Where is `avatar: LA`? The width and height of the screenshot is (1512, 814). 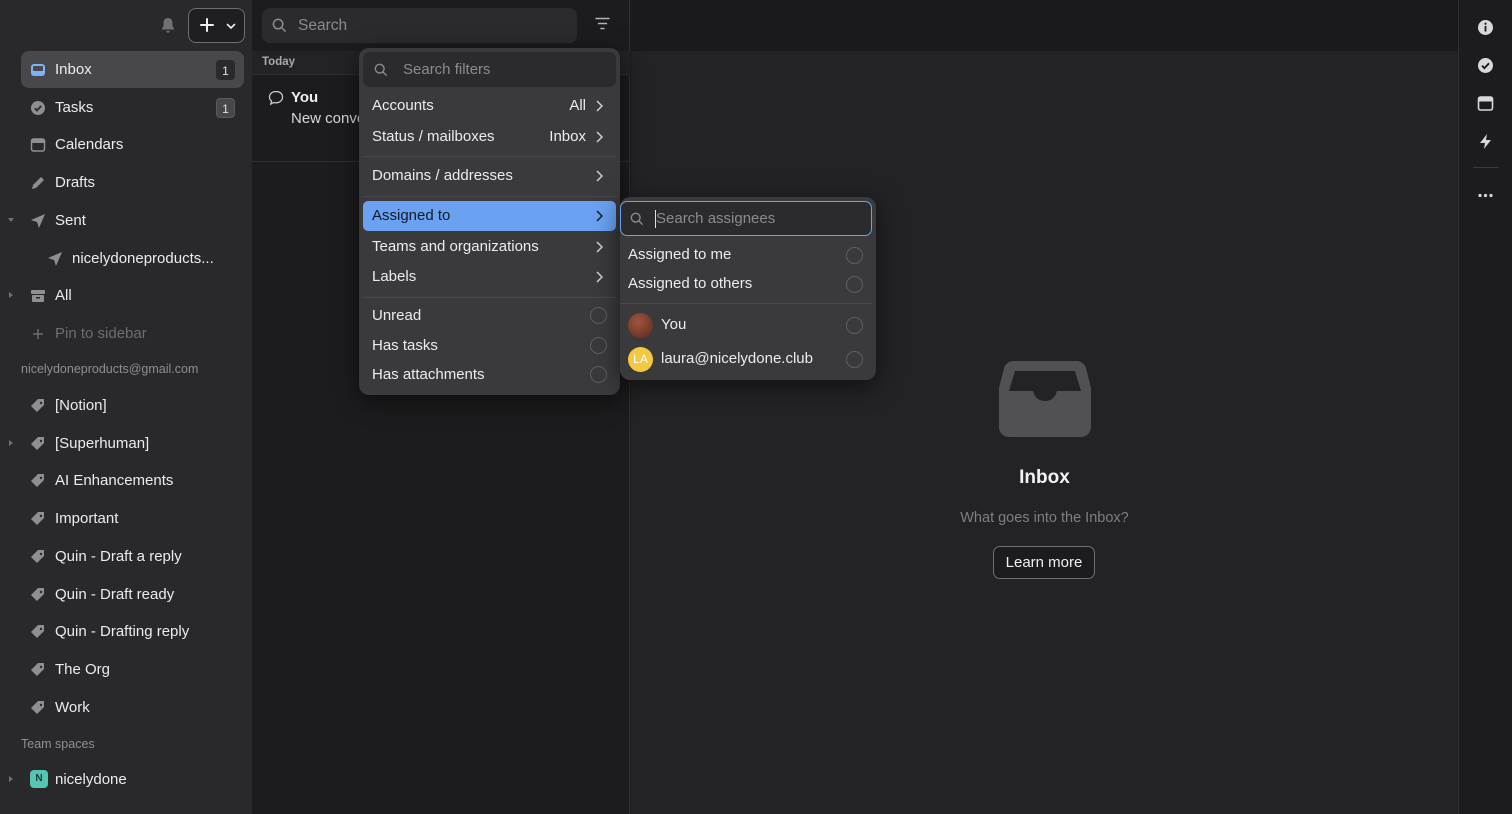 avatar: LA is located at coordinates (640, 359).